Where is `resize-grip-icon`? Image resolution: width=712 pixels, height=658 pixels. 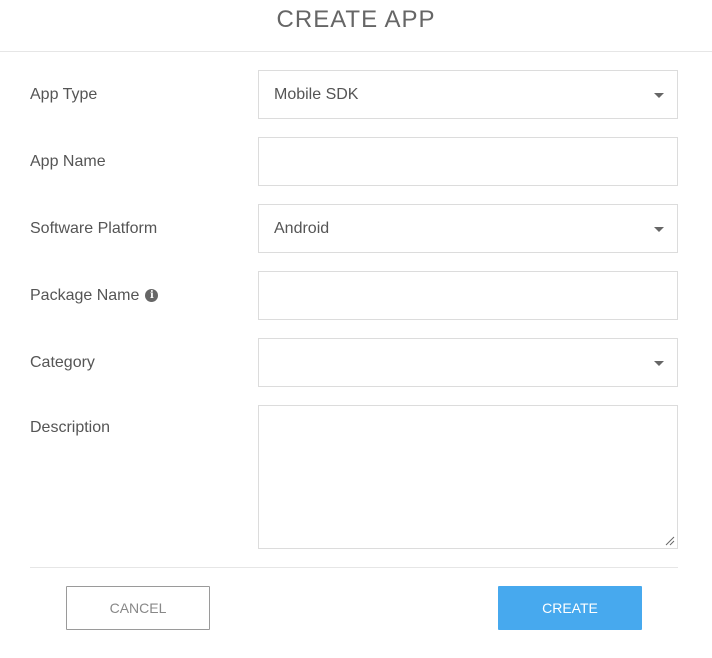
resize-grip-icon is located at coordinates (670, 541).